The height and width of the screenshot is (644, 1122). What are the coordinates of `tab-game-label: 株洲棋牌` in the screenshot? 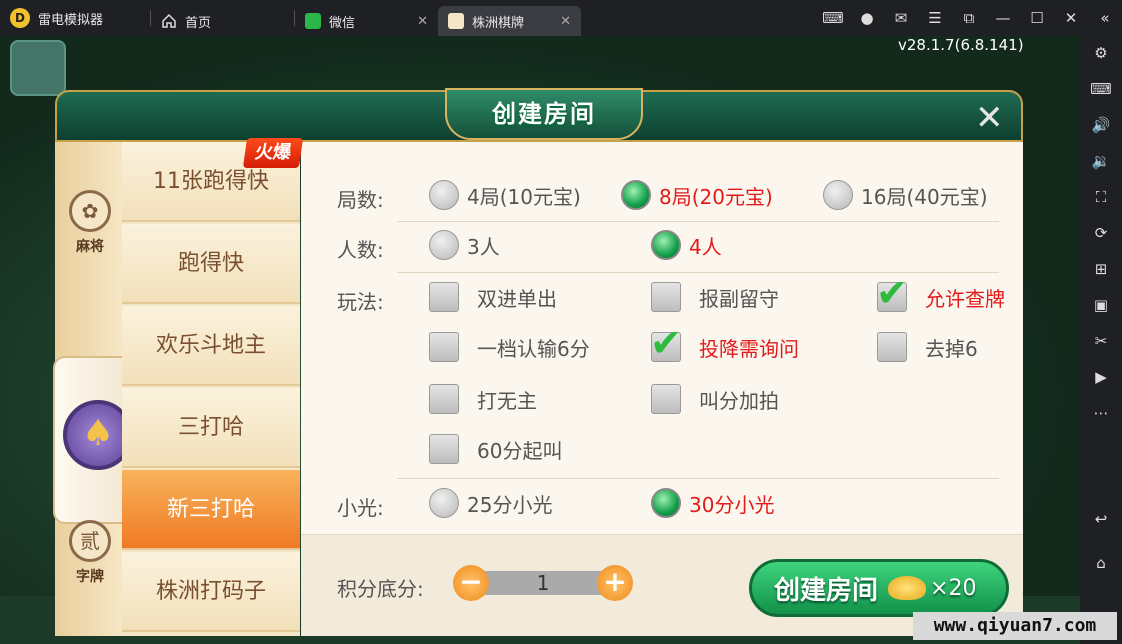 It's located at (498, 23).